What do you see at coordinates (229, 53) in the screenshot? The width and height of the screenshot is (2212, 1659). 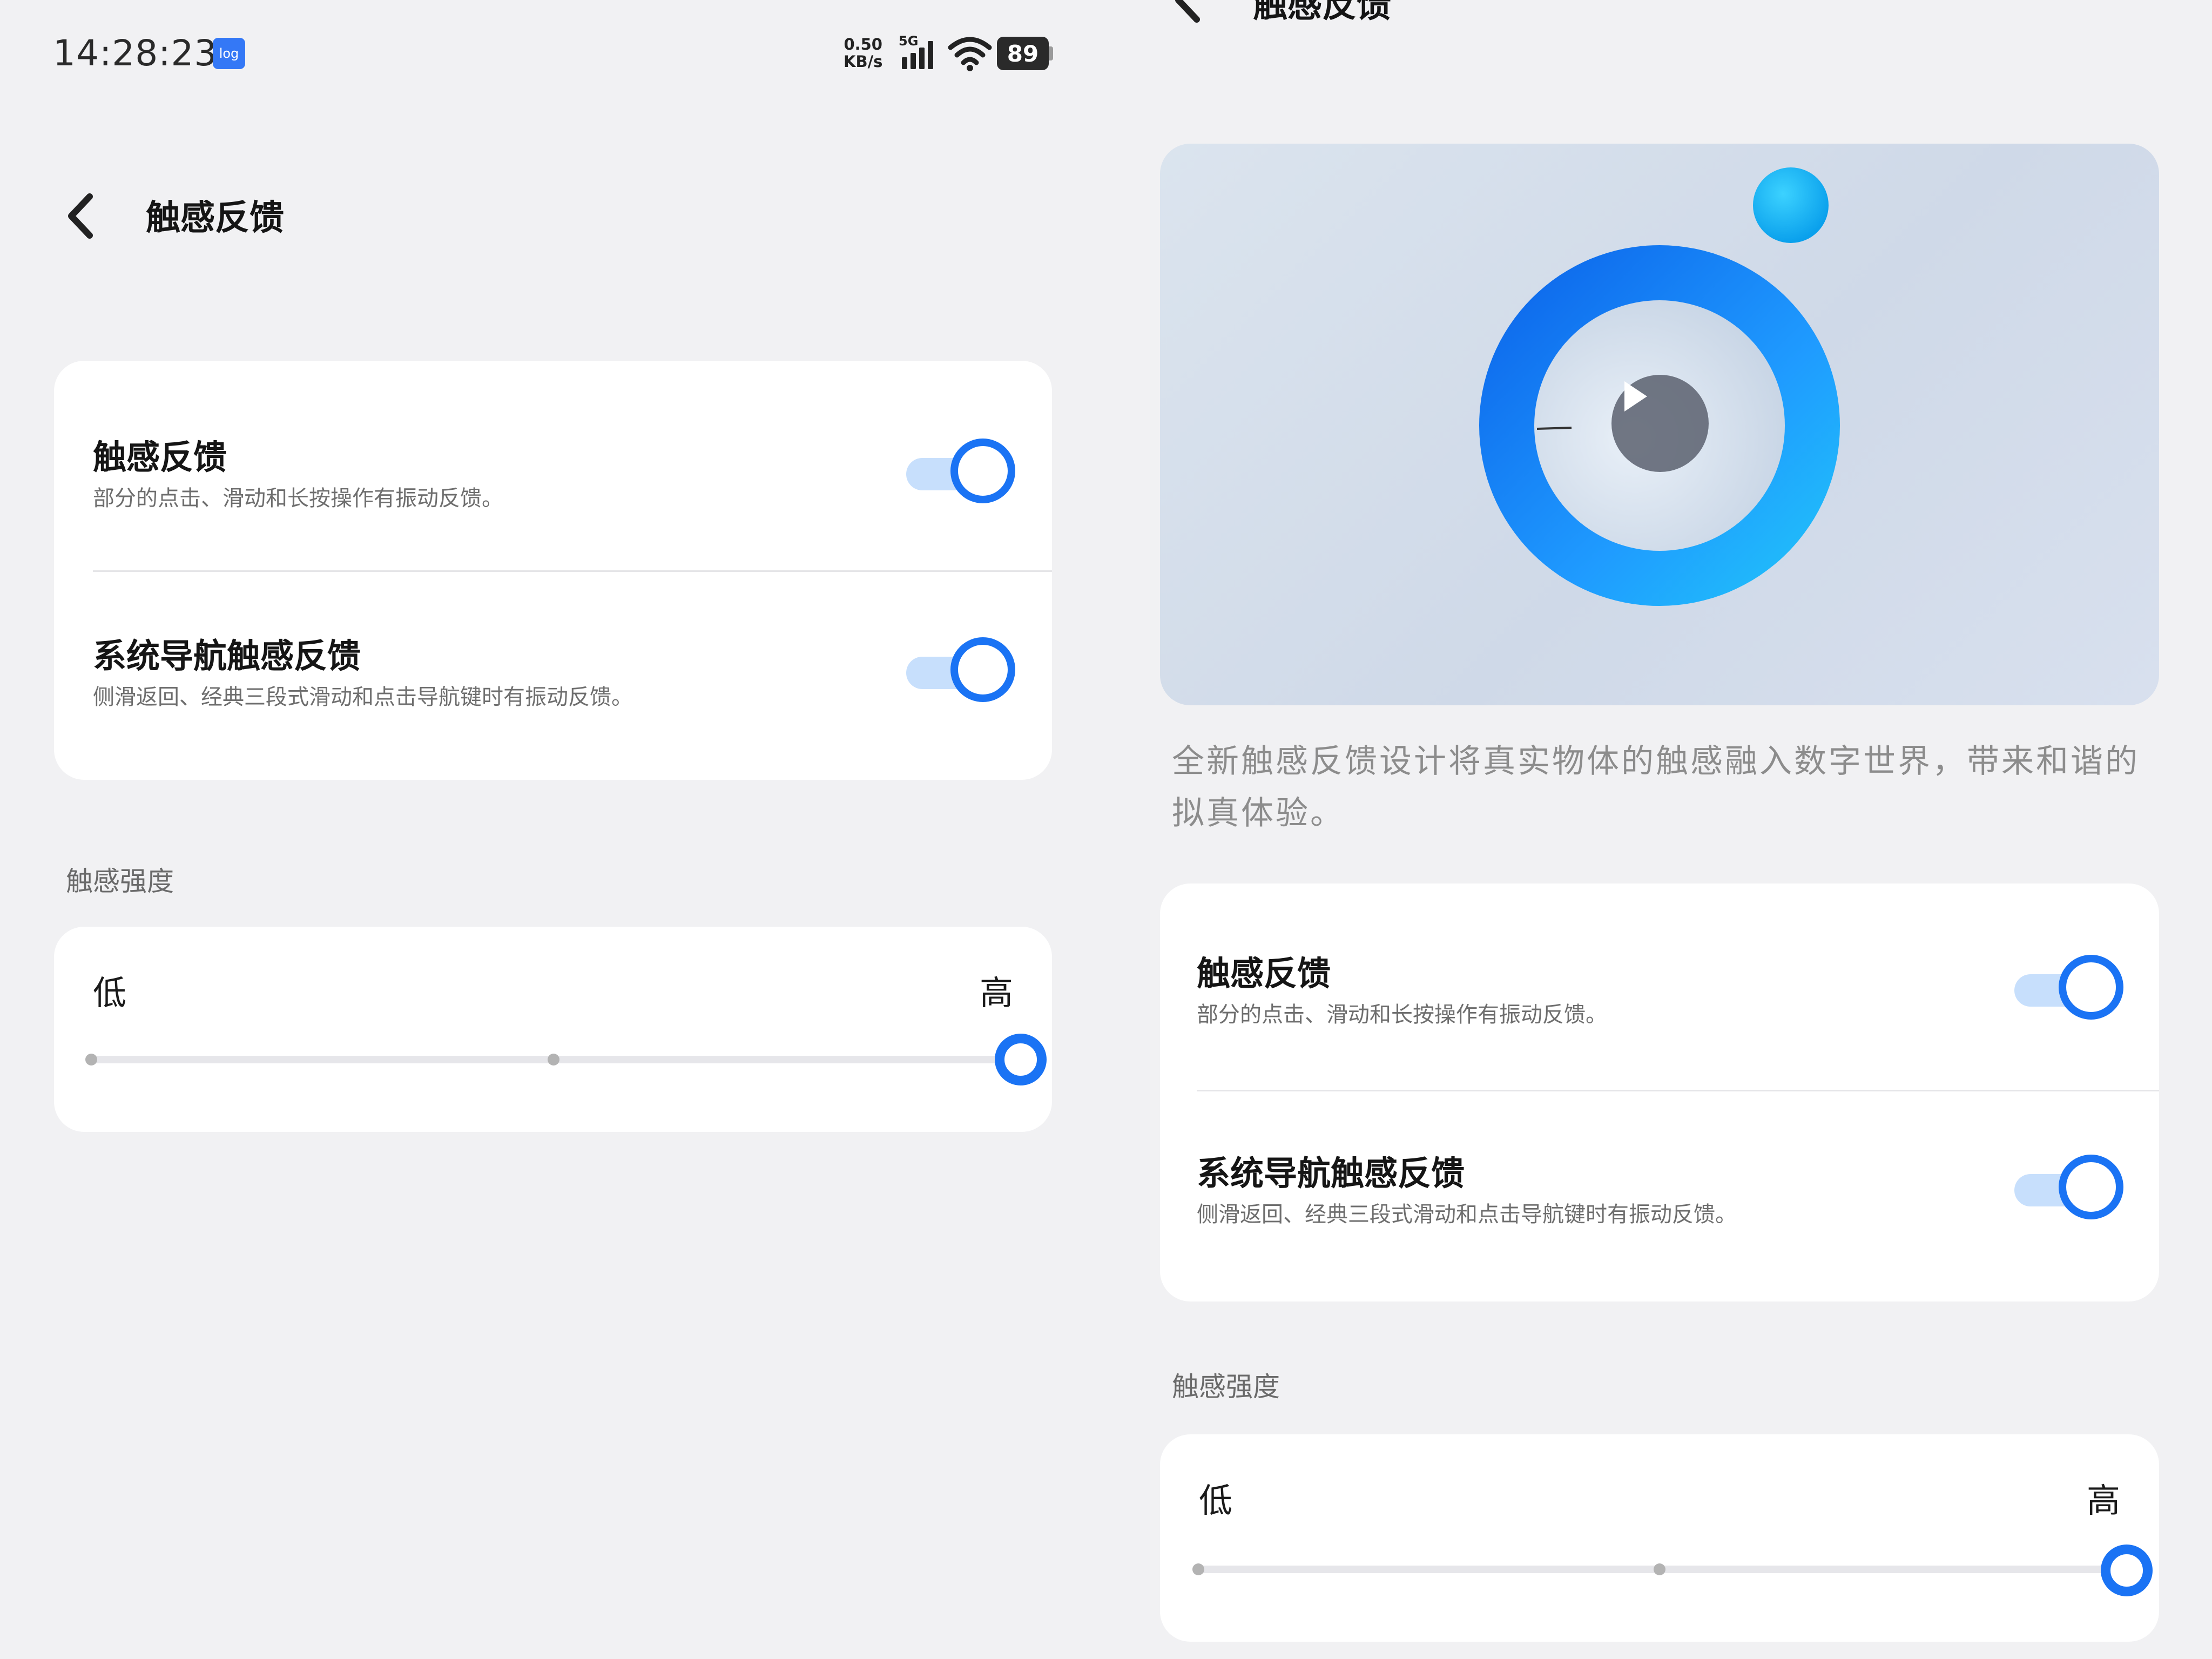 I see `log-badge: log` at bounding box center [229, 53].